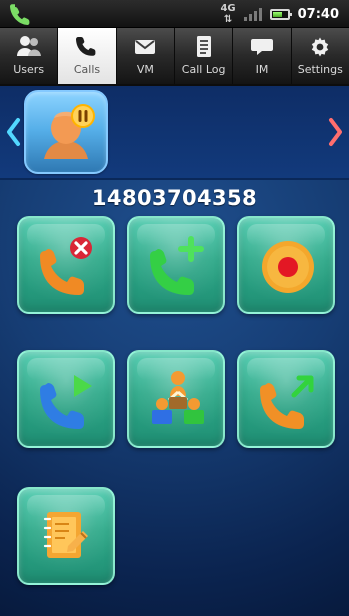 Image resolution: width=349 pixels, height=616 pixels. What do you see at coordinates (203, 46) in the screenshot?
I see `call-log-icon` at bounding box center [203, 46].